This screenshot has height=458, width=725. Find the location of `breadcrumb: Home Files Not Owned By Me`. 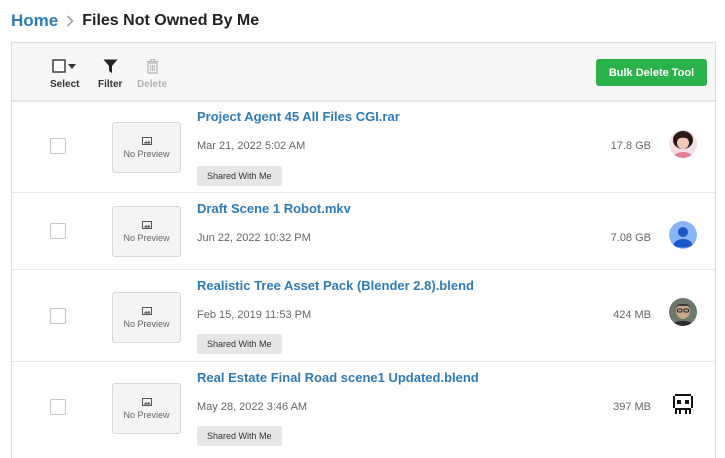

breadcrumb: Home Files Not Owned By Me is located at coordinates (135, 21).